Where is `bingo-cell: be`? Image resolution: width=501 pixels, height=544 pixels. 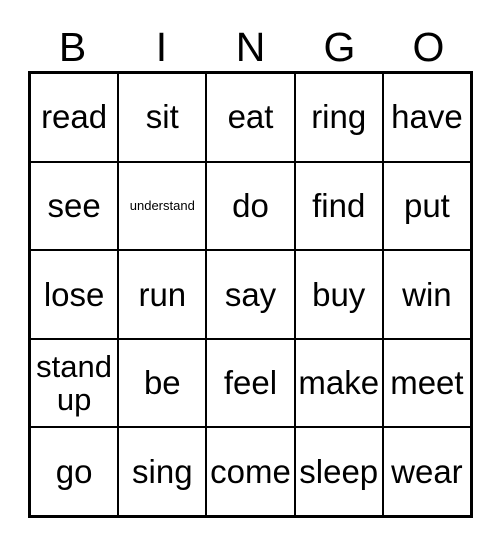
bingo-cell: be is located at coordinates (163, 383).